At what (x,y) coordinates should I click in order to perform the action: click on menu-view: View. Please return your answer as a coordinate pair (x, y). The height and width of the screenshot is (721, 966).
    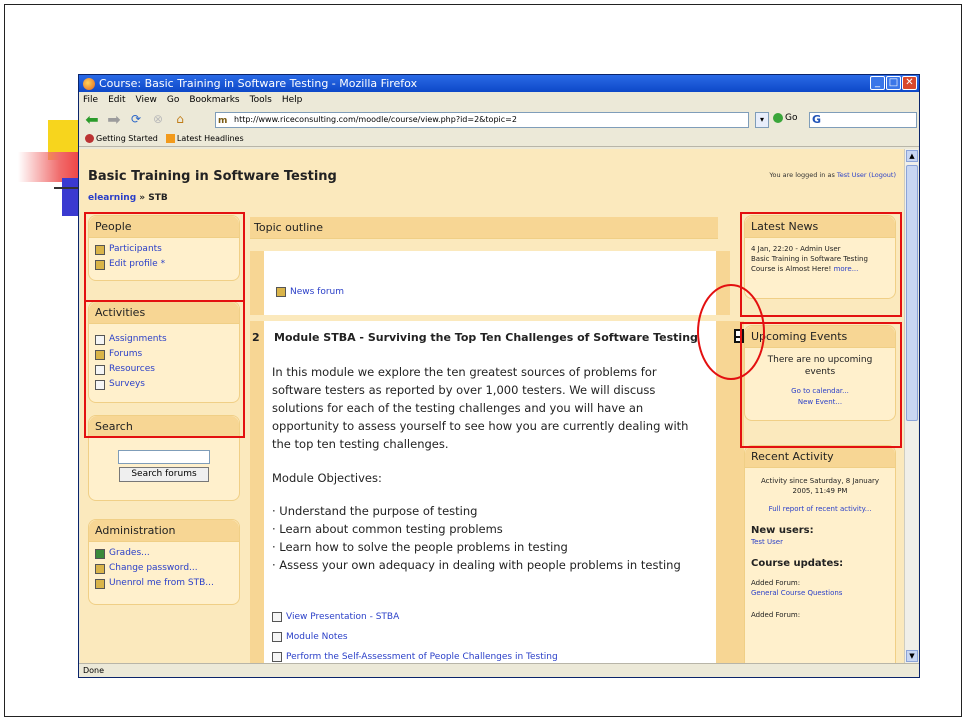
    Looking at the image, I should click on (146, 100).